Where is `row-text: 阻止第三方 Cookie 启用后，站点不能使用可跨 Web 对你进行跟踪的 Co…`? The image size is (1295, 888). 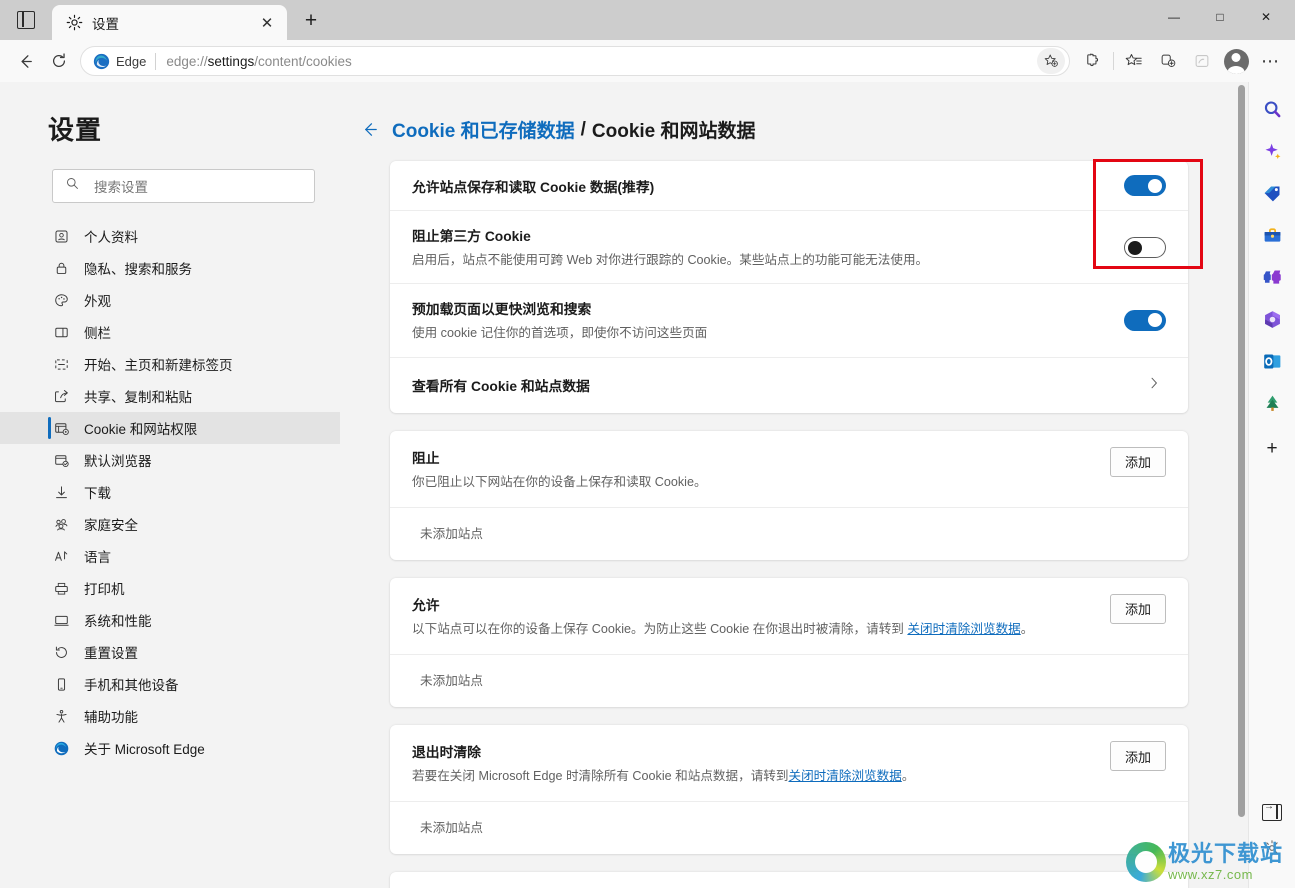
row-text: 阻止第三方 Cookie 启用后，站点不能使用可跨 Web 对你进行跟踪的 Co… is located at coordinates (768, 247).